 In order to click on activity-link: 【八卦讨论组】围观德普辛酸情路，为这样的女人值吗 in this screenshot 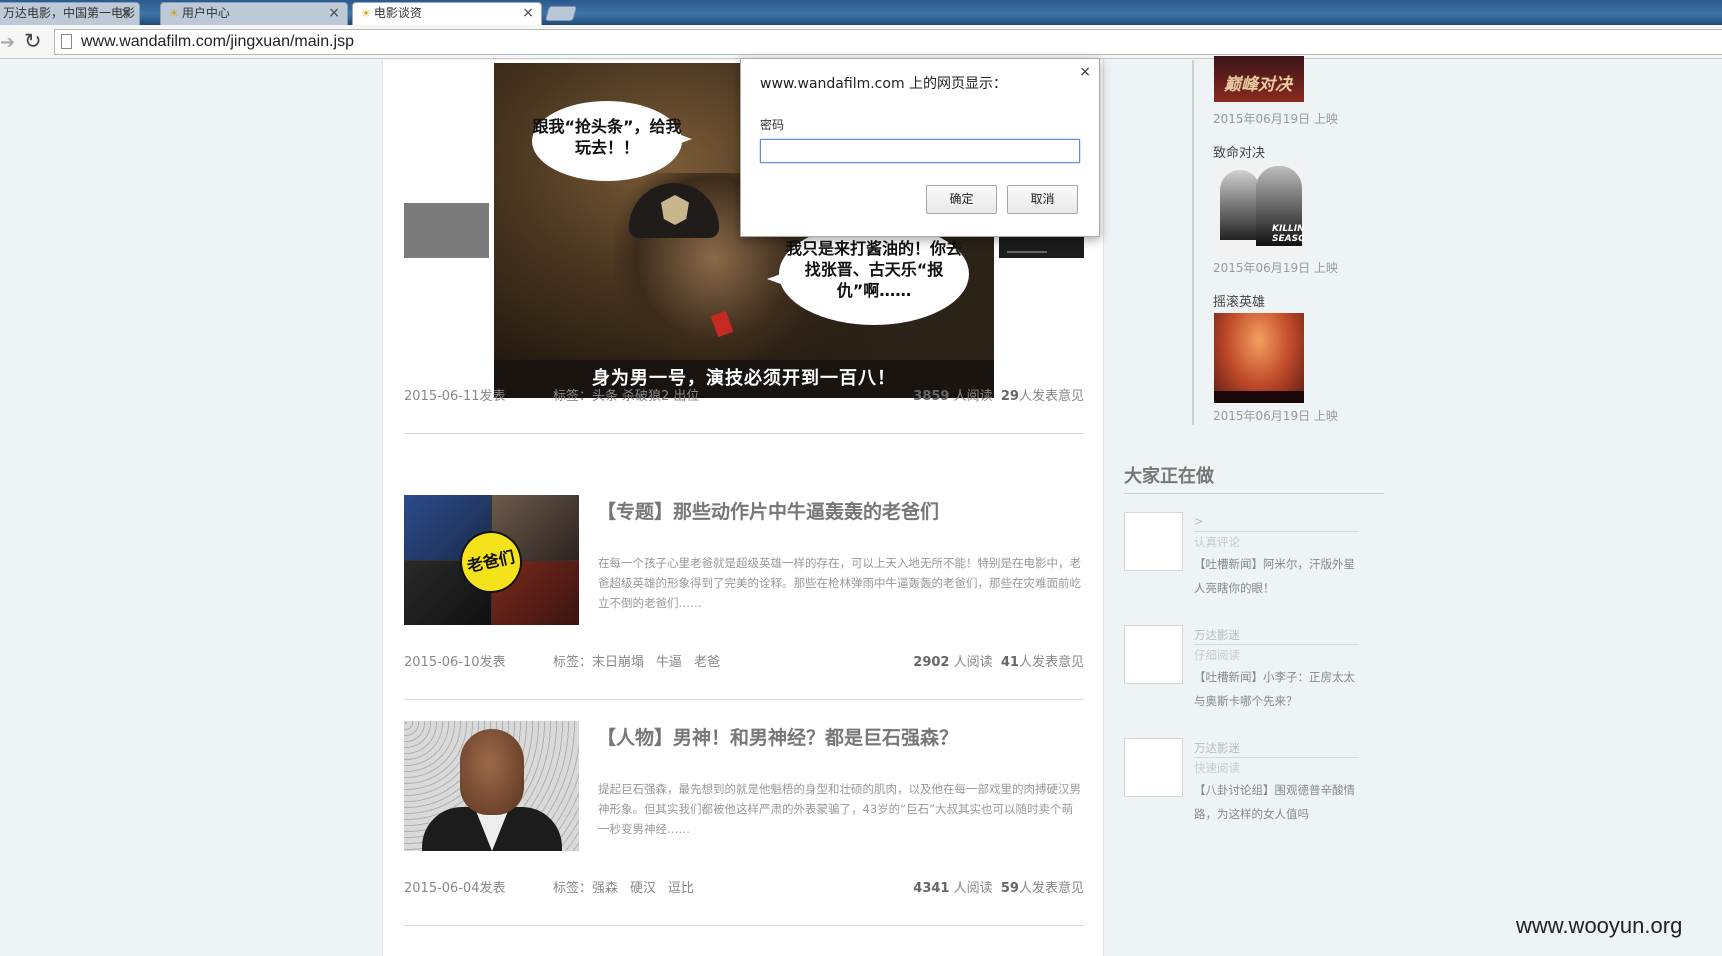, I will do `click(1276, 802)`.